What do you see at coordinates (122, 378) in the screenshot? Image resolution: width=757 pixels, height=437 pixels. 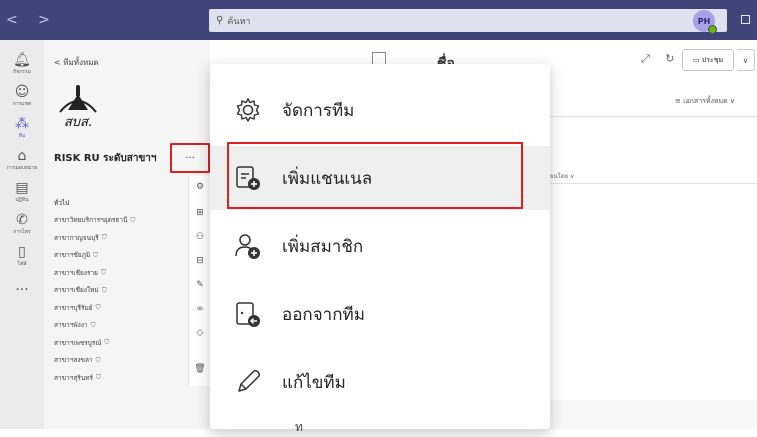 I see `channel-item: สาขาฯสุรินทร์ ⛉` at bounding box center [122, 378].